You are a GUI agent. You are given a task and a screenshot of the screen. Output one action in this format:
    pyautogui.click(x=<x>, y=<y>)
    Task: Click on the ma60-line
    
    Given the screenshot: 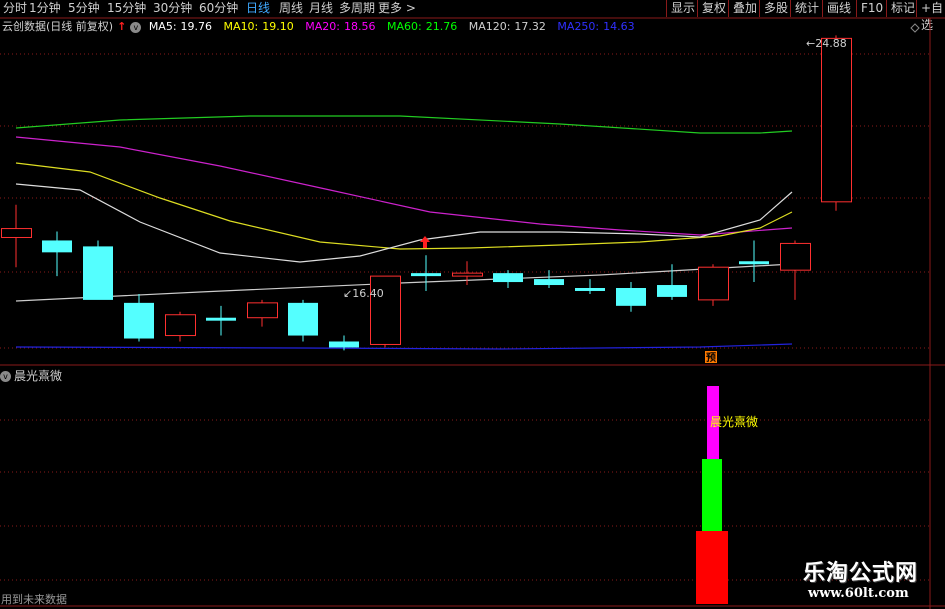 What is the action you would take?
    pyautogui.click(x=404, y=124)
    